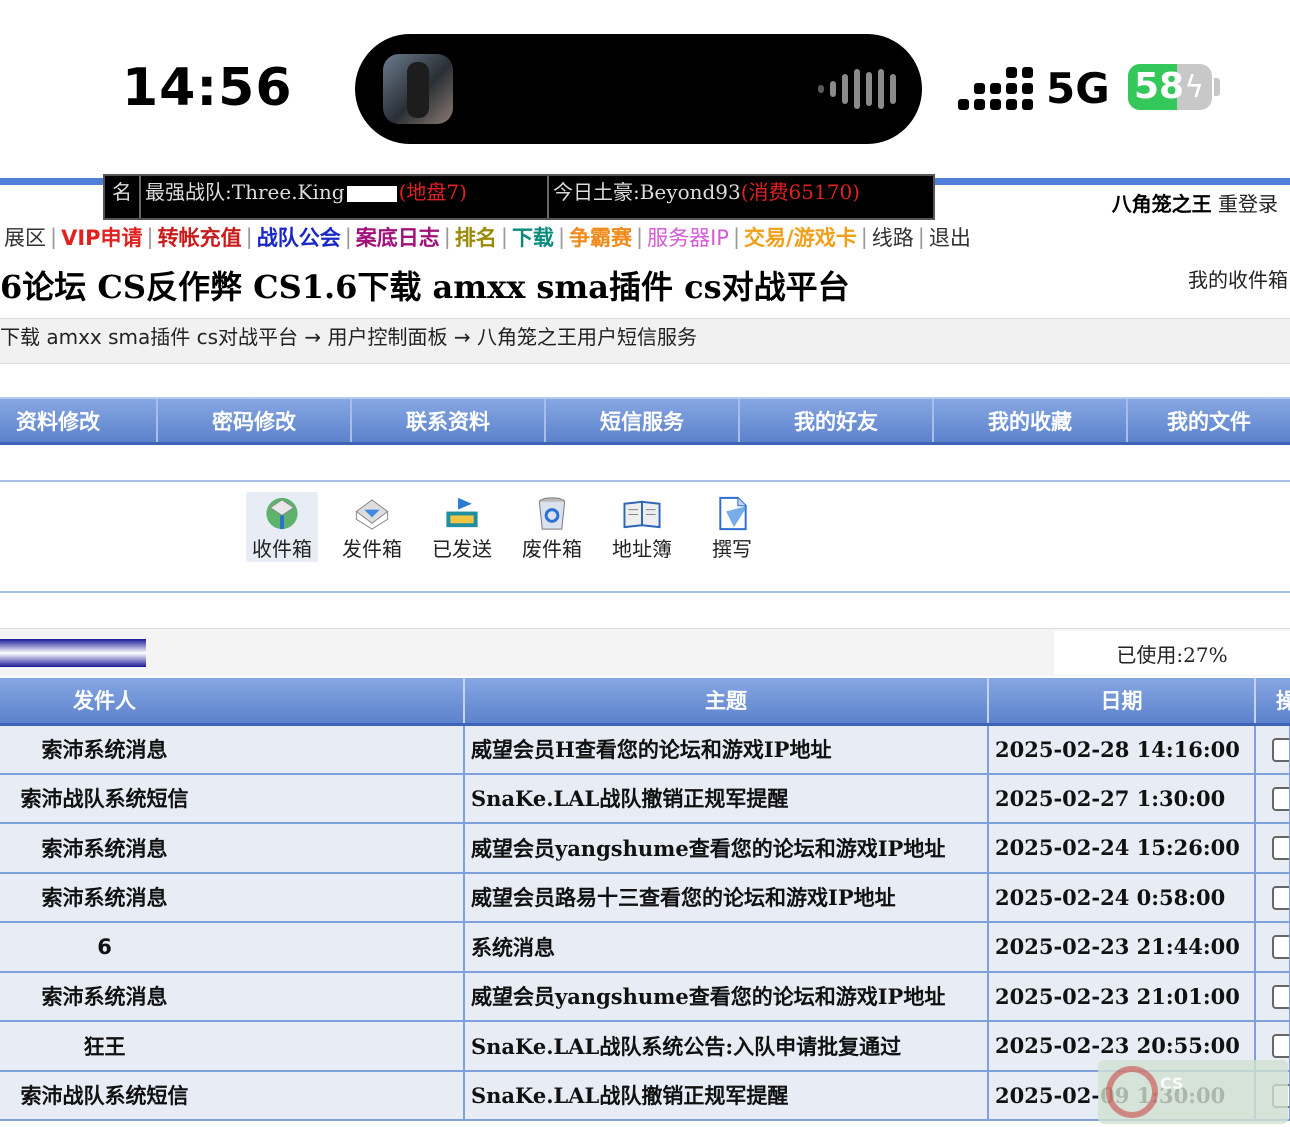 The height and width of the screenshot is (1127, 1290). What do you see at coordinates (25, 237) in the screenshot?
I see `nav-item: 展区` at bounding box center [25, 237].